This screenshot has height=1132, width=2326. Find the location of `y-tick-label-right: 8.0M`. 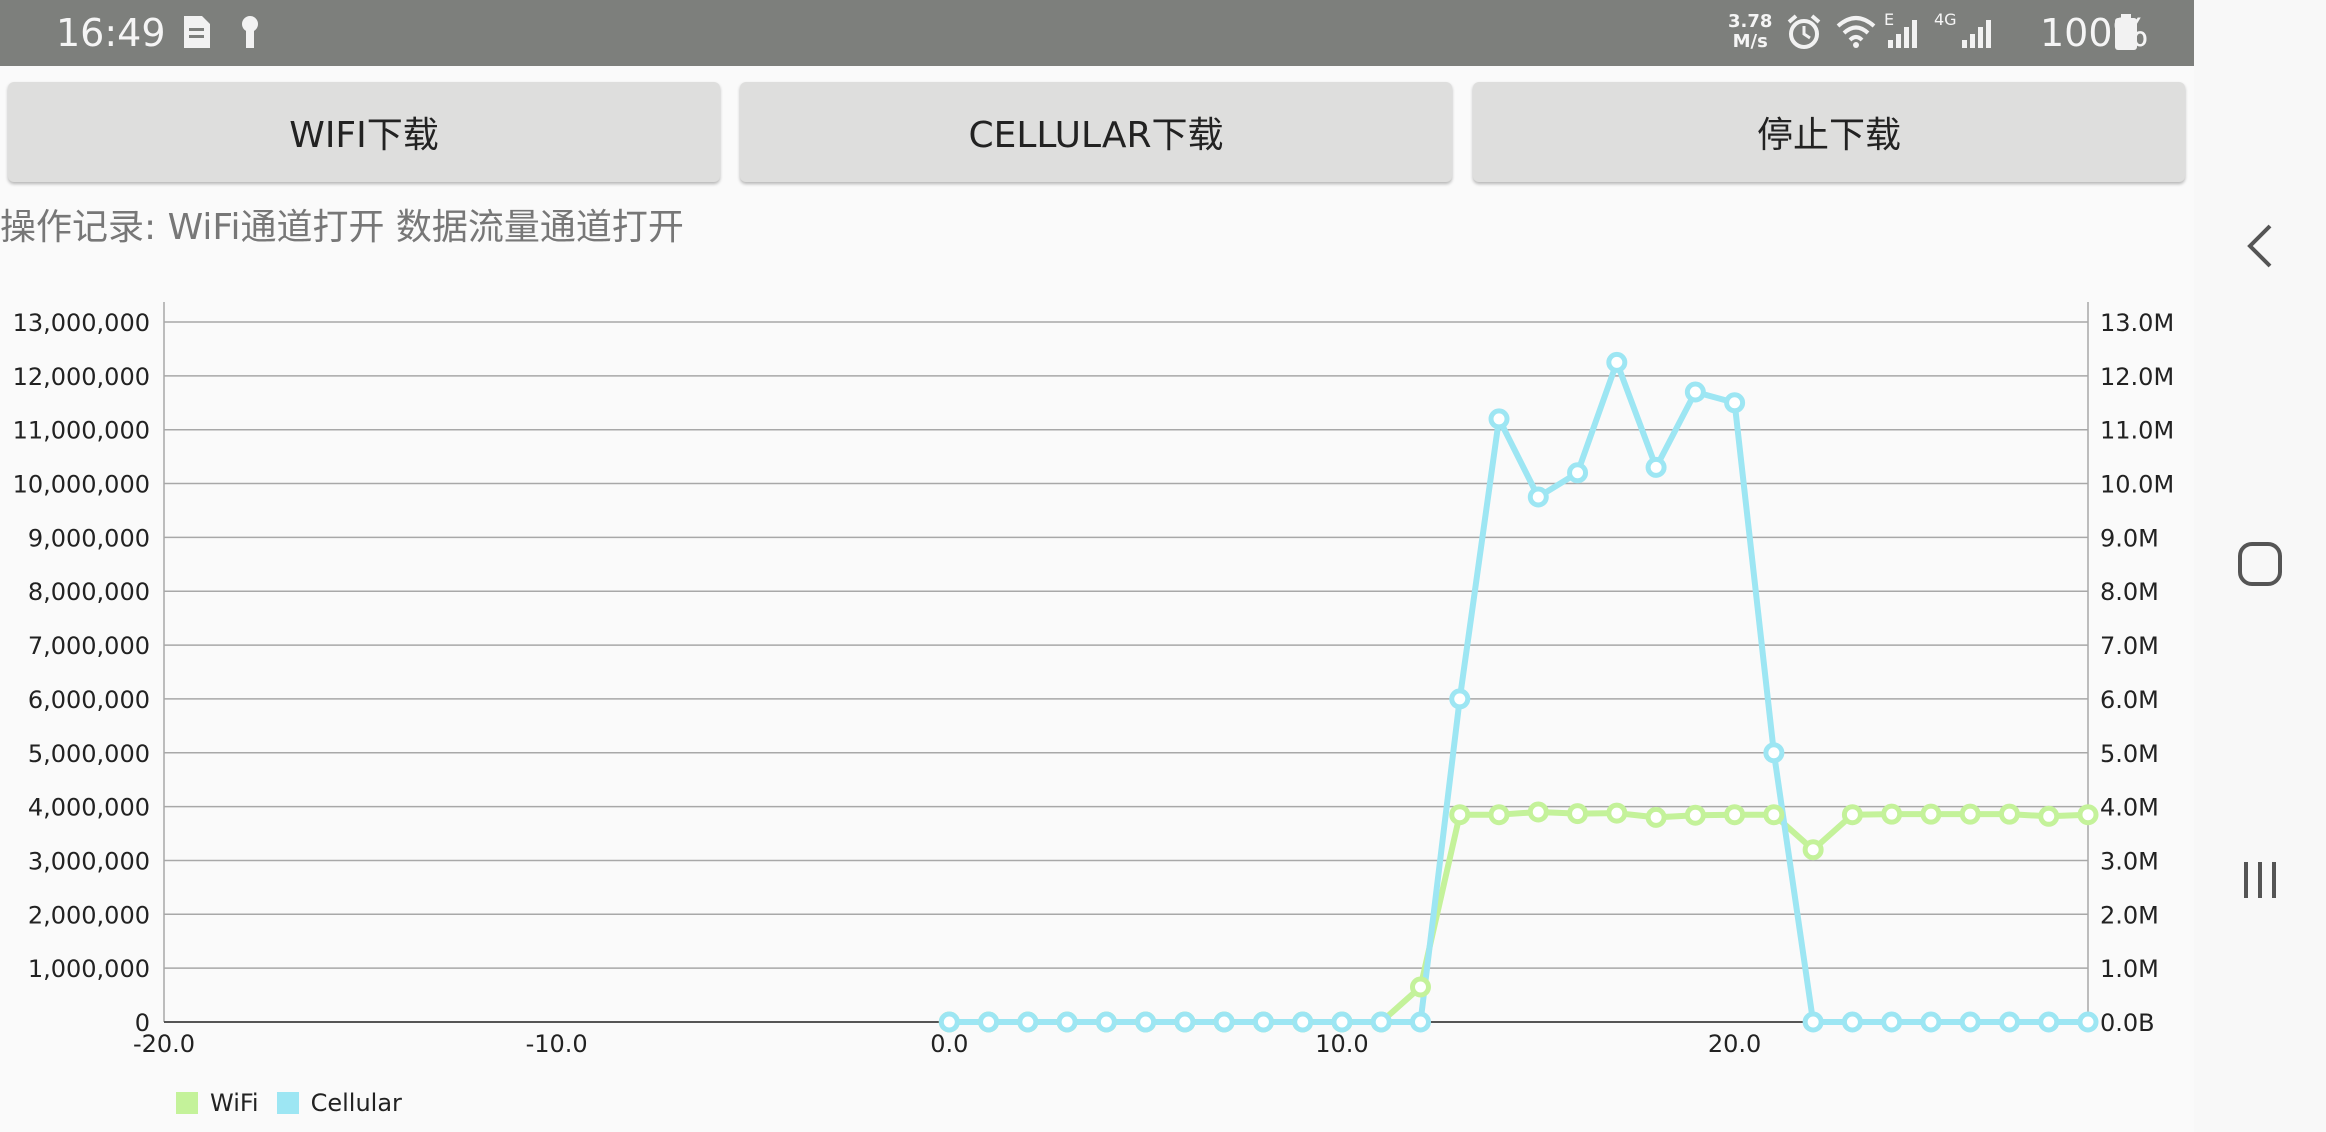

y-tick-label-right: 8.0M is located at coordinates (2129, 592).